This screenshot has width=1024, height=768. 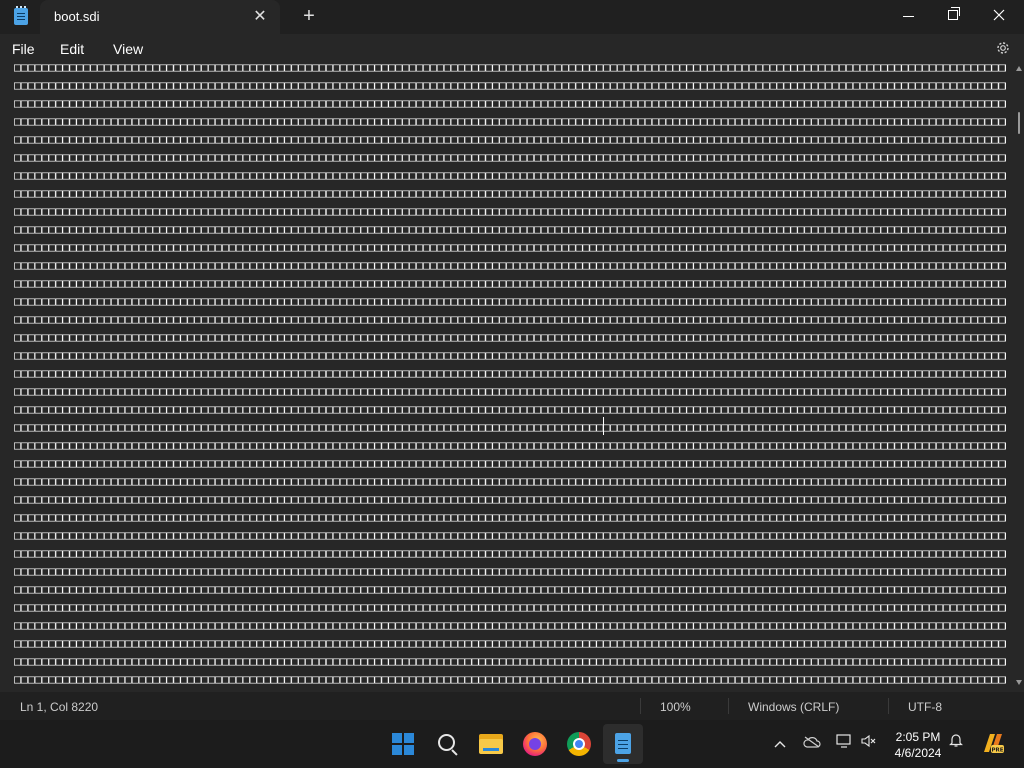 What do you see at coordinates (1019, 123) in the screenshot?
I see `scroll-thumb` at bounding box center [1019, 123].